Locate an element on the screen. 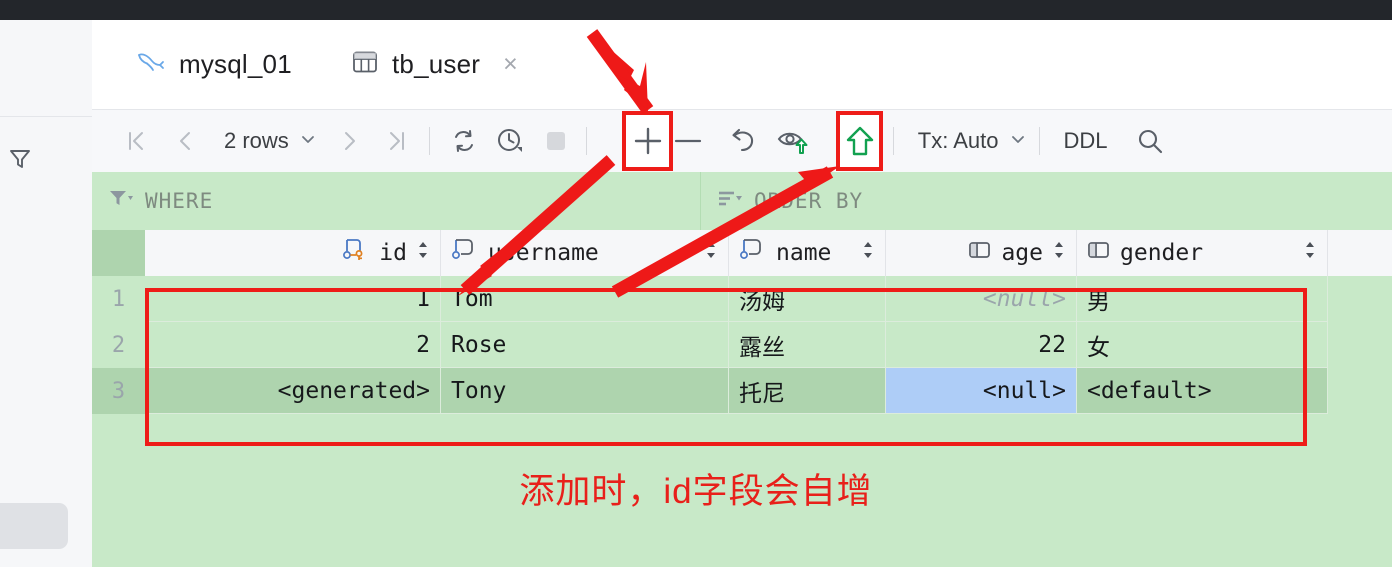  search-icon is located at coordinates (1150, 141).